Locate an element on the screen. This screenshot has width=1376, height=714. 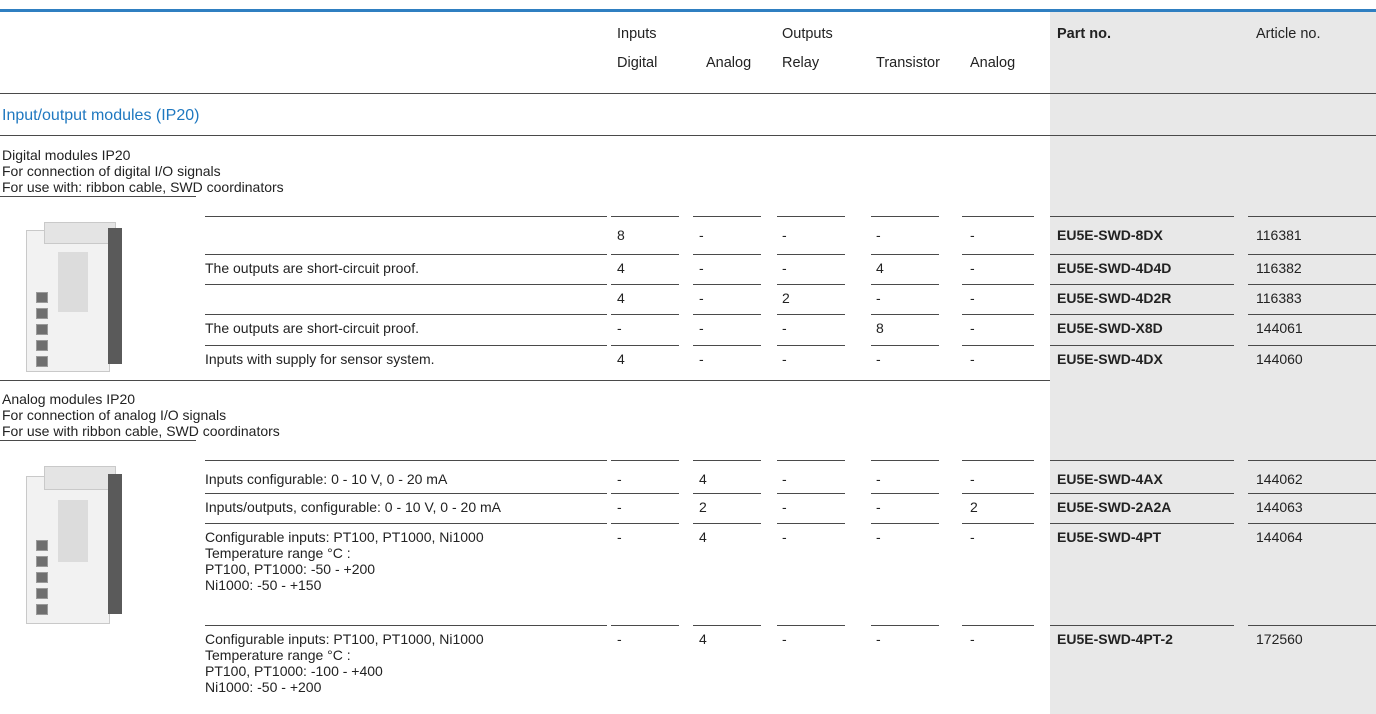
cell-part: EU5E-SWD-4D4D is located at coordinates (1114, 268).